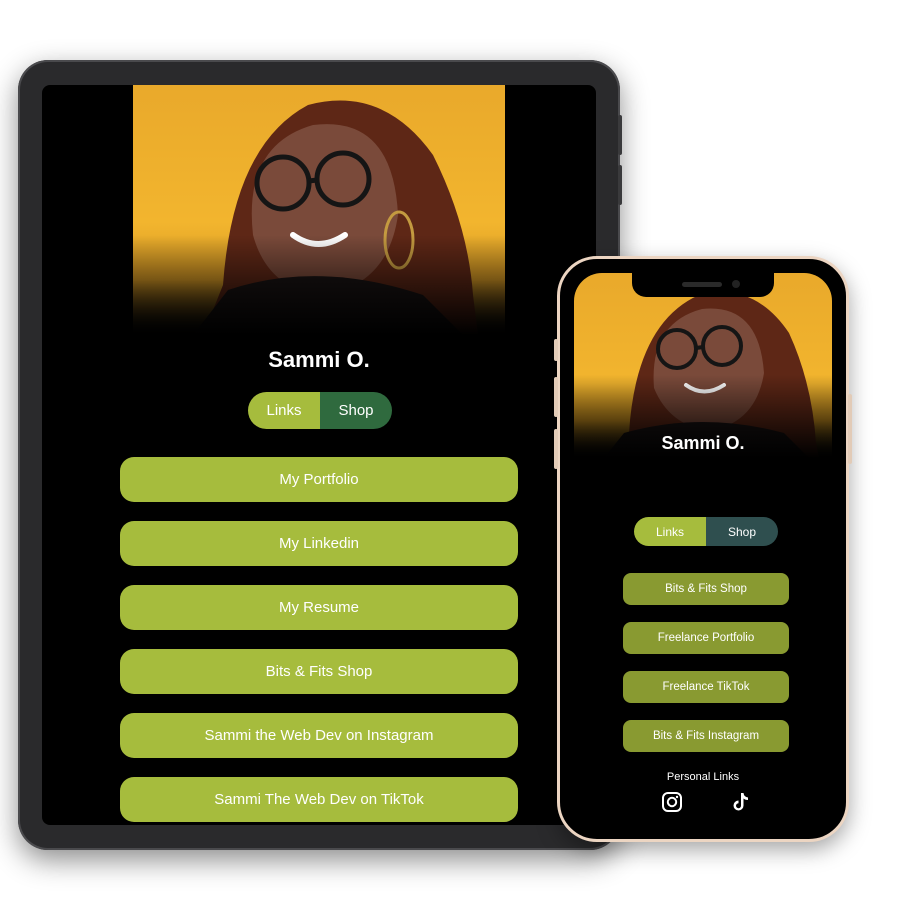 This screenshot has height=900, width=900. Describe the element at coordinates (672, 802) in the screenshot. I see `instagram-icon` at that location.